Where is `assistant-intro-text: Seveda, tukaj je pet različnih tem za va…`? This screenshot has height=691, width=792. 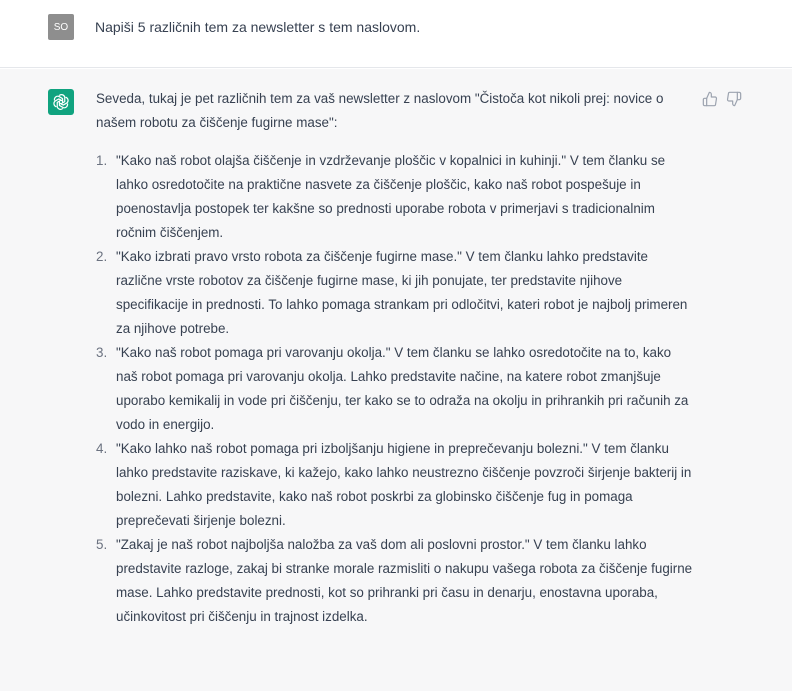
assistant-intro-text: Seveda, tukaj je pet različnih tem za va… is located at coordinates (380, 110).